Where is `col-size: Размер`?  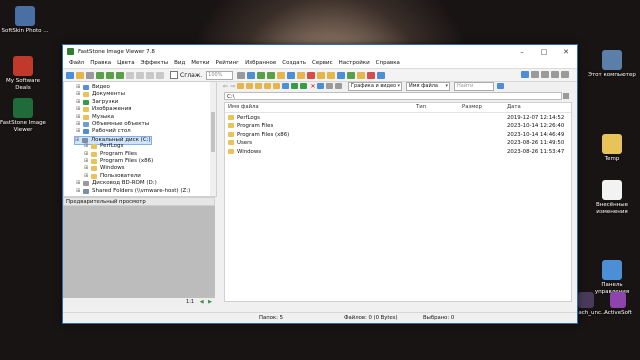 col-size: Размер is located at coordinates (472, 107).